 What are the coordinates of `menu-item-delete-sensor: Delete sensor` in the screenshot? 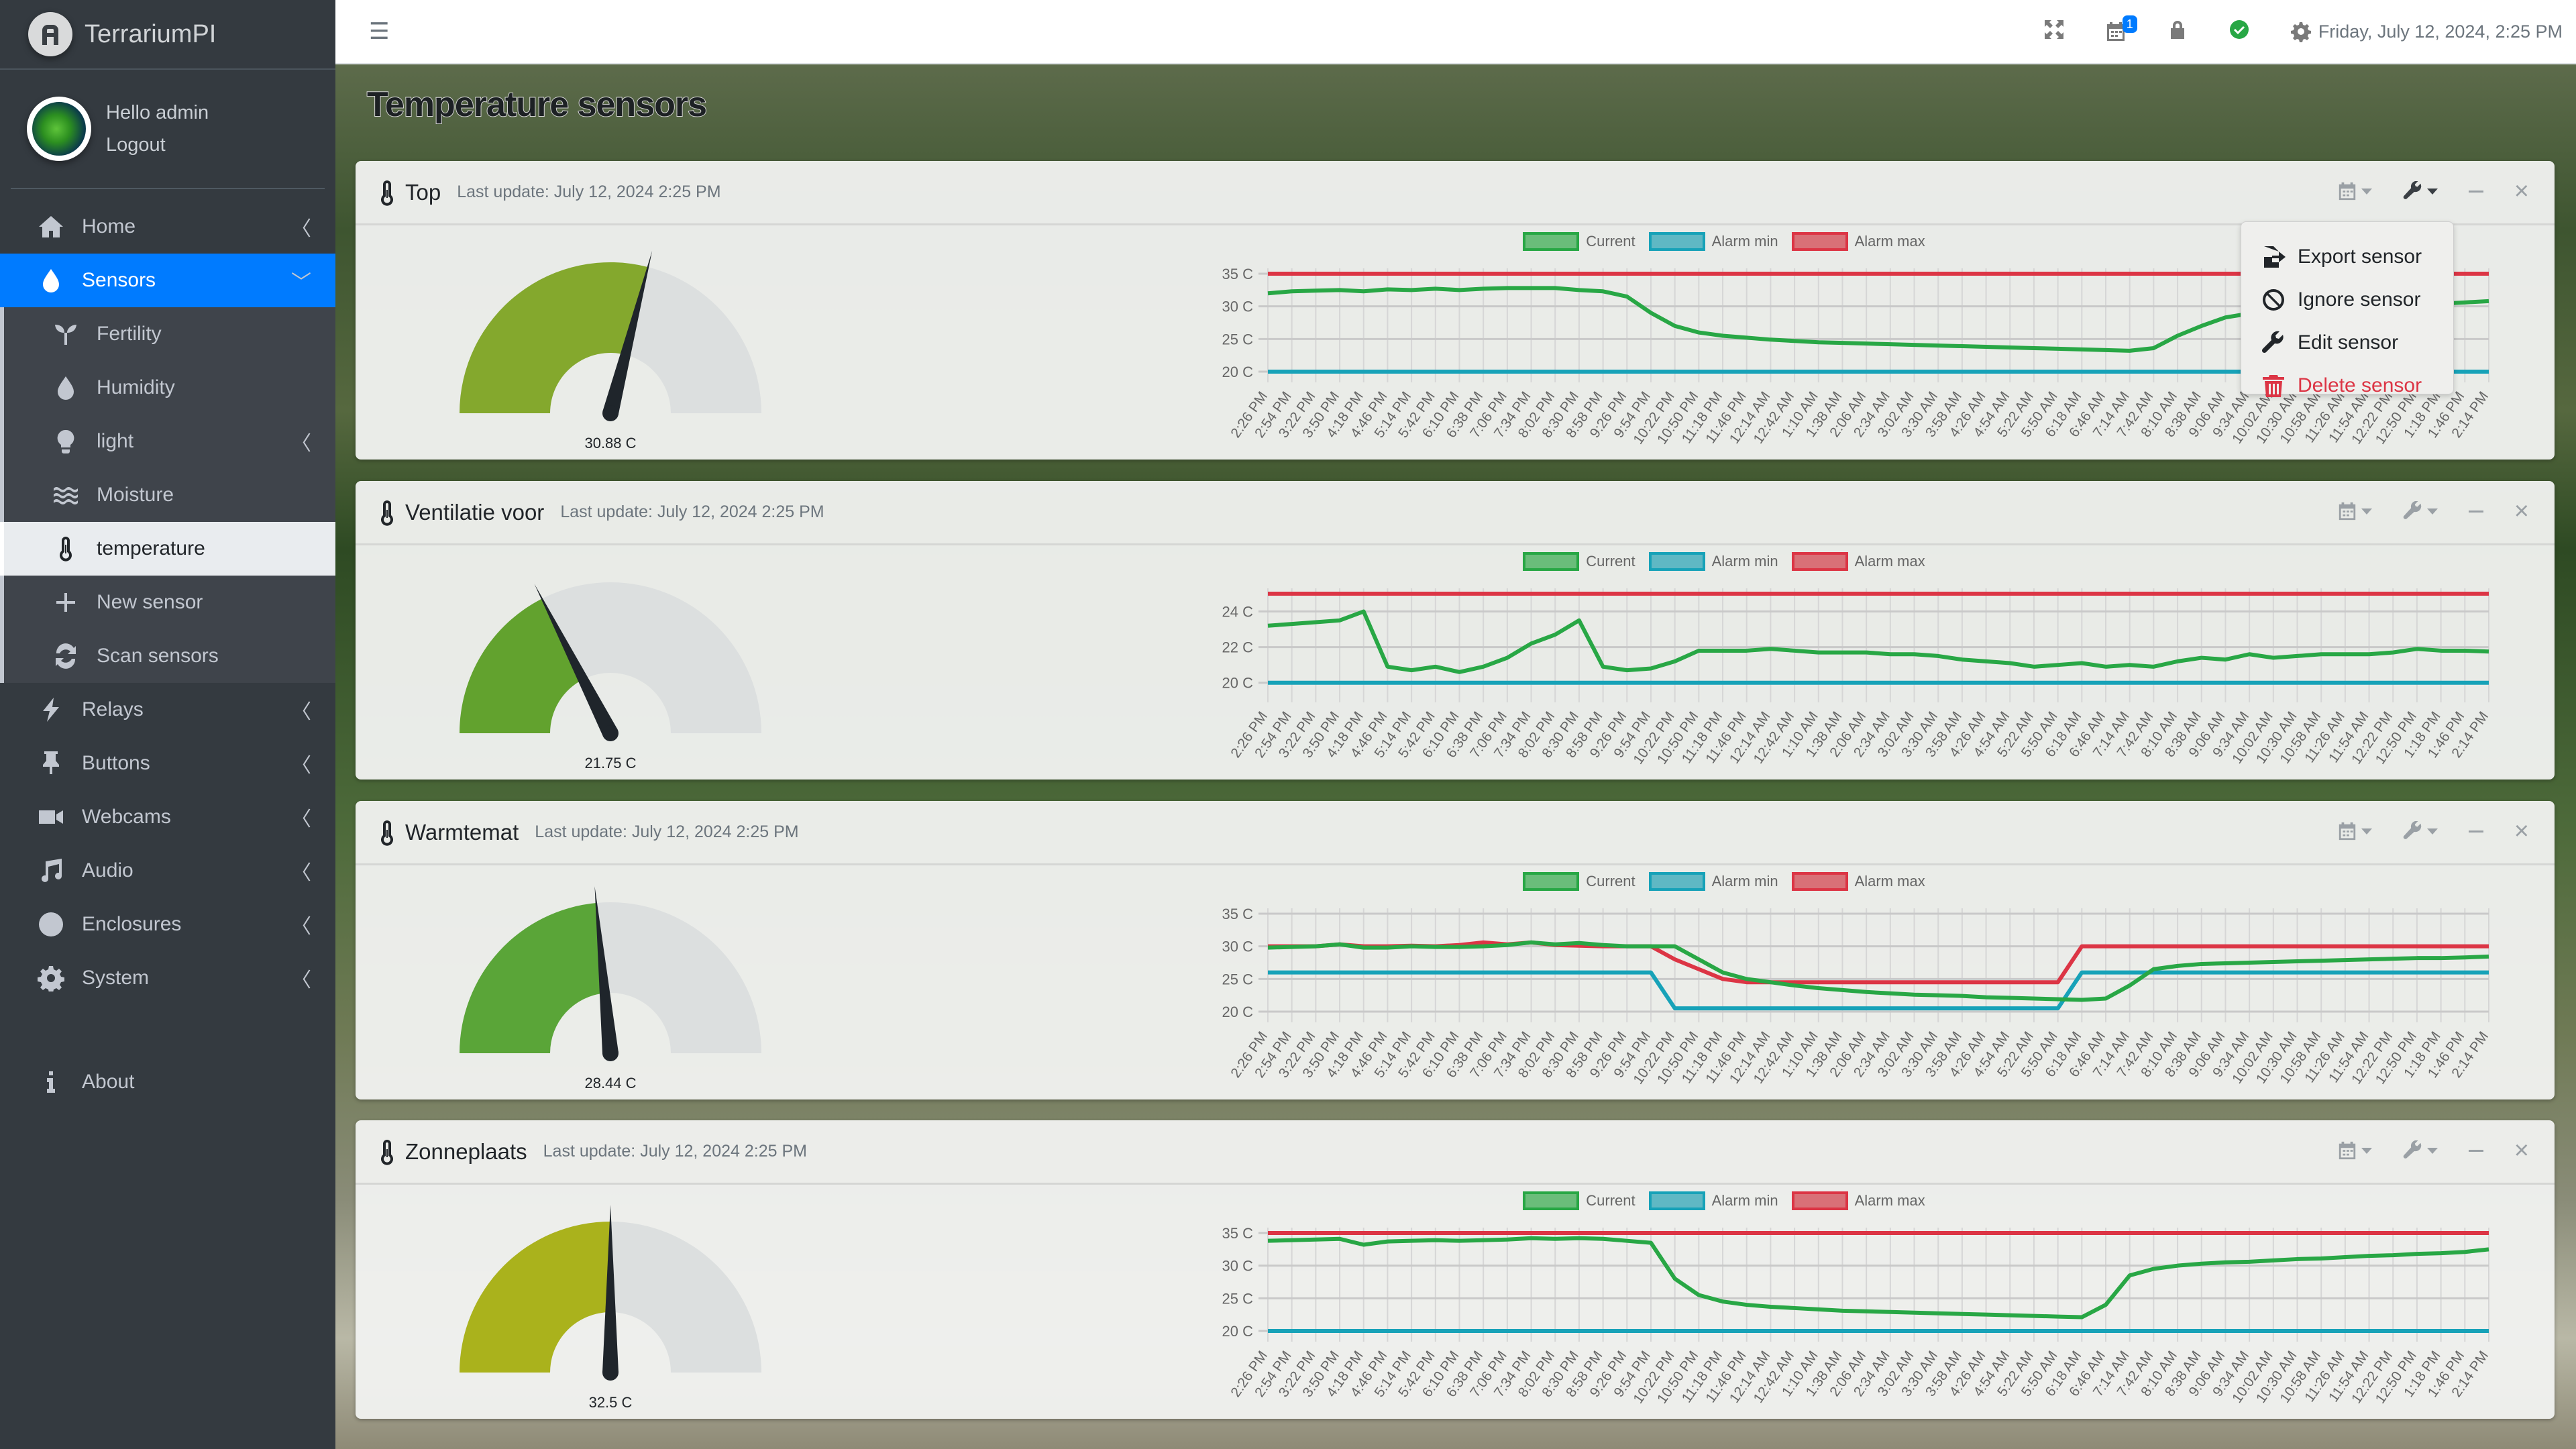 It's located at (2347, 385).